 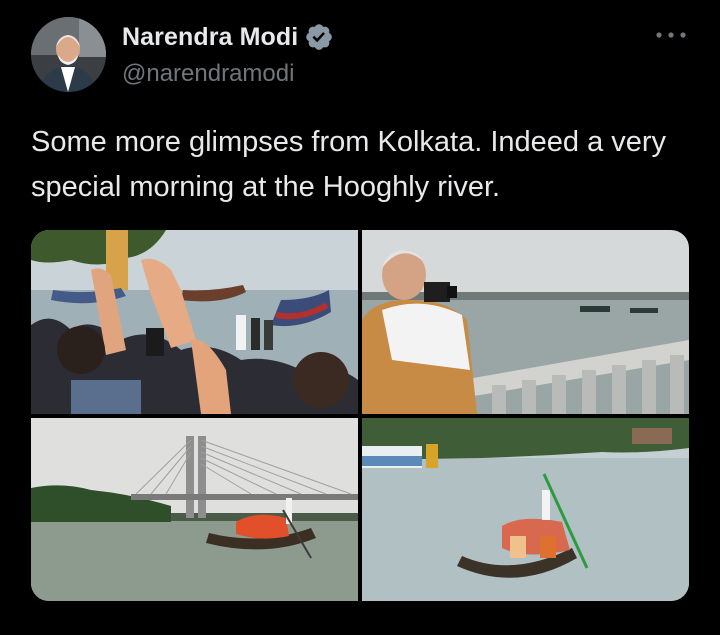 I want to click on author-name-row: Narendra Modi, so click(x=228, y=37).